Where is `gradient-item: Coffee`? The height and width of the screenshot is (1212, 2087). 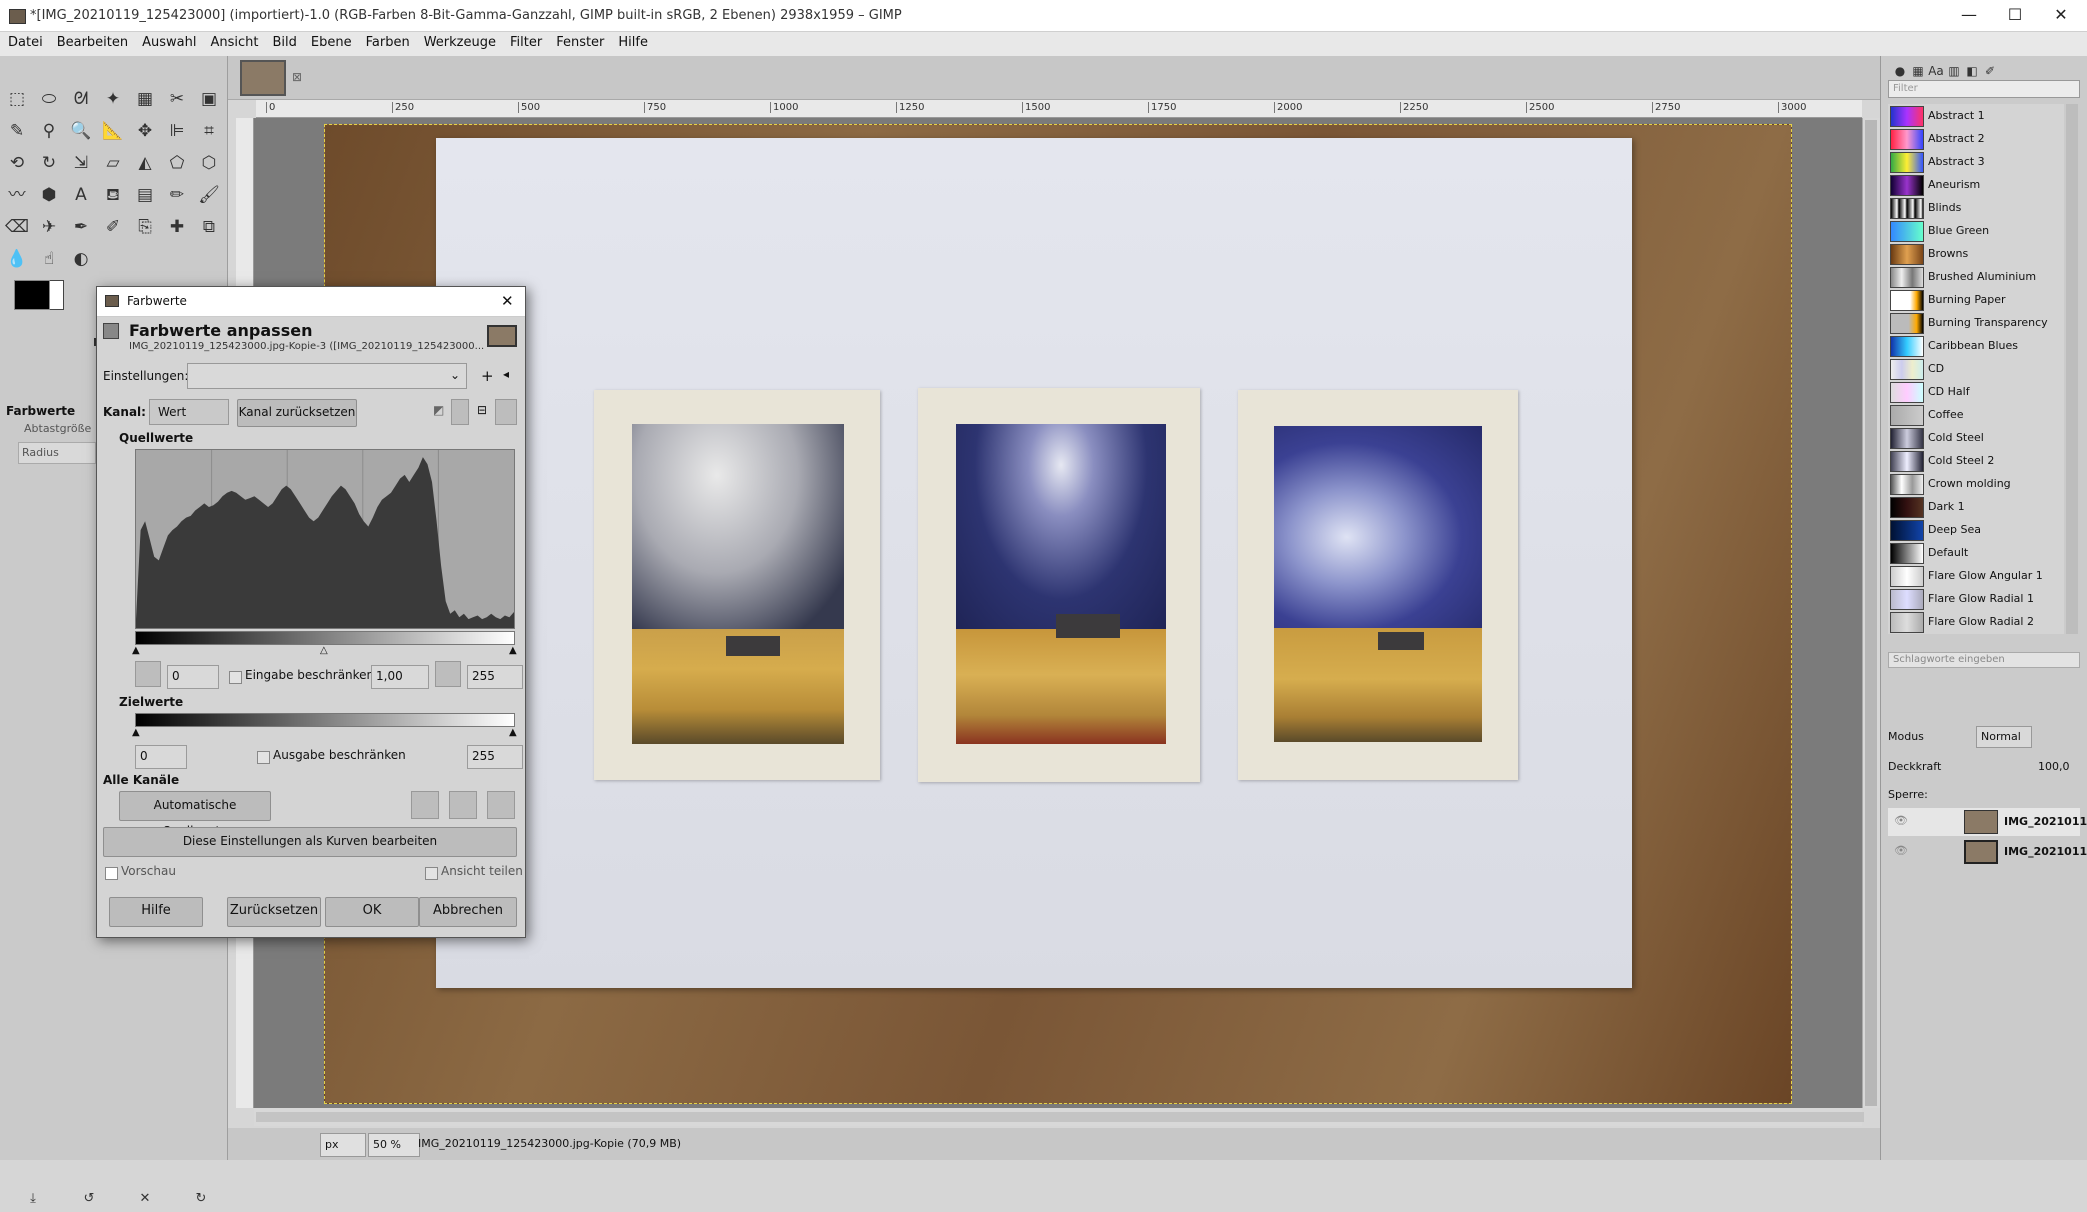
gradient-item: Coffee is located at coordinates (1976, 414).